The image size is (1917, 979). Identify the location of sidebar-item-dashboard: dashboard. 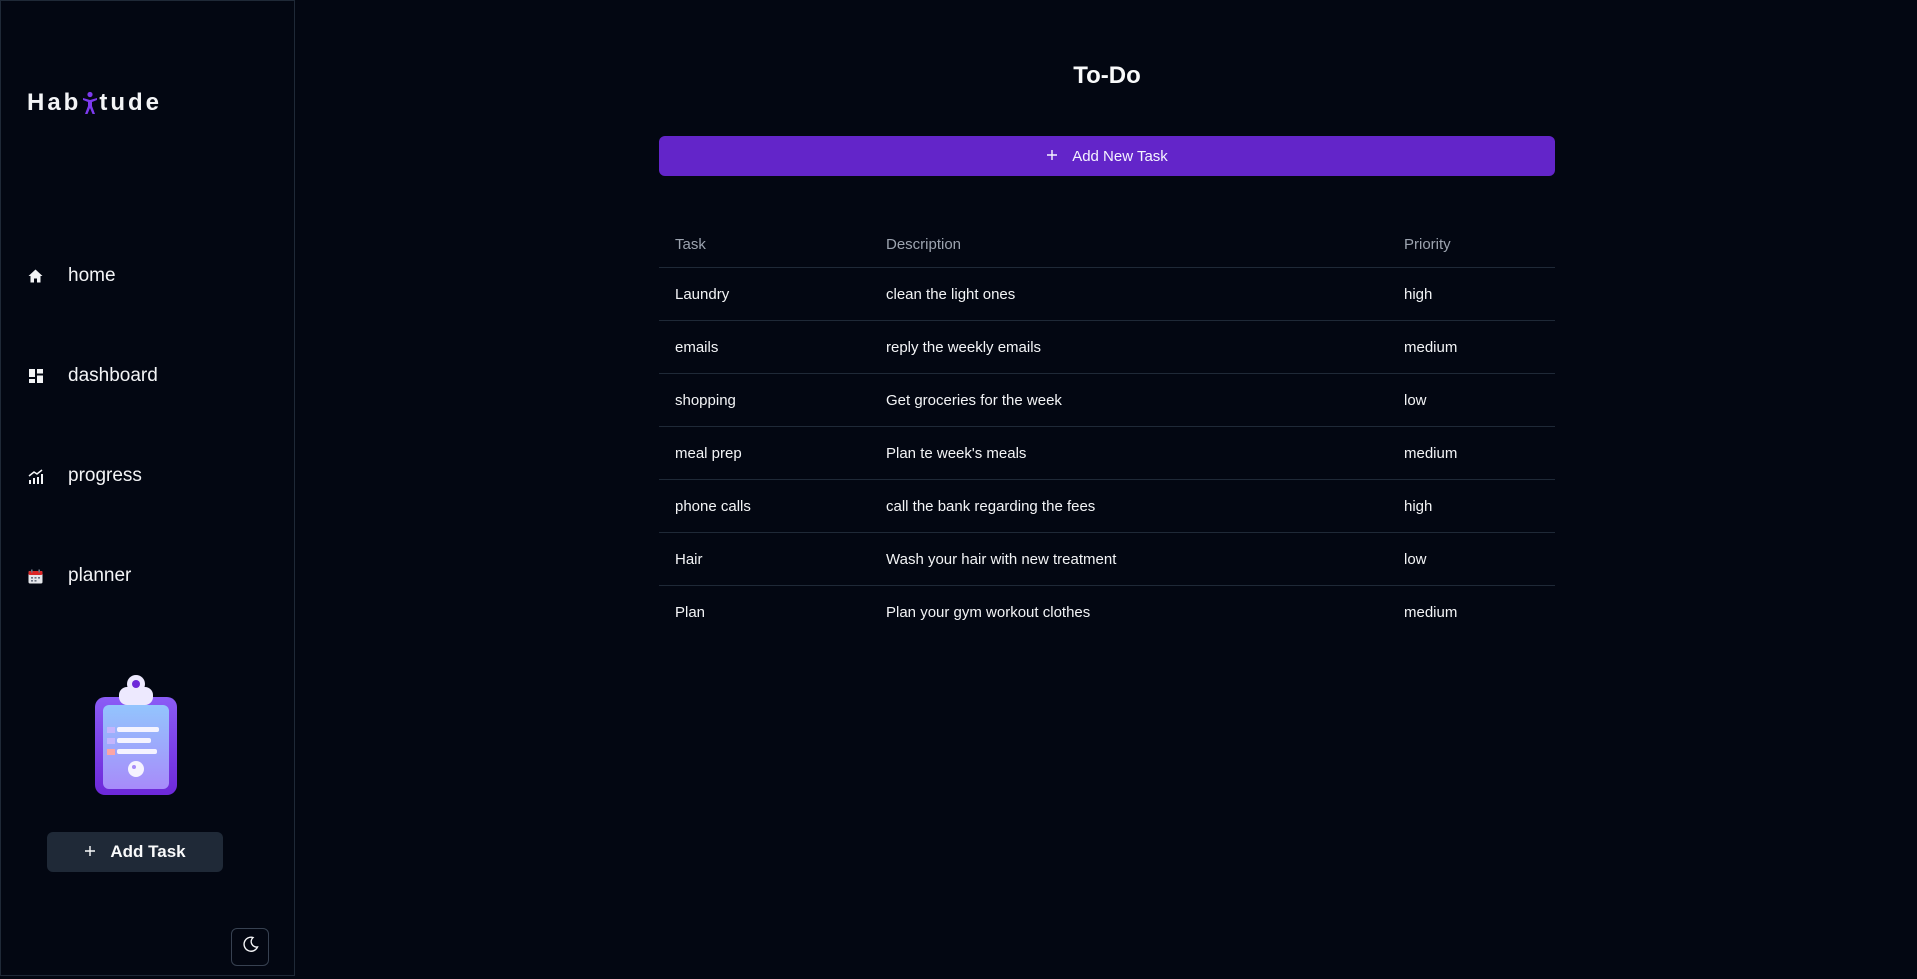
(92, 376).